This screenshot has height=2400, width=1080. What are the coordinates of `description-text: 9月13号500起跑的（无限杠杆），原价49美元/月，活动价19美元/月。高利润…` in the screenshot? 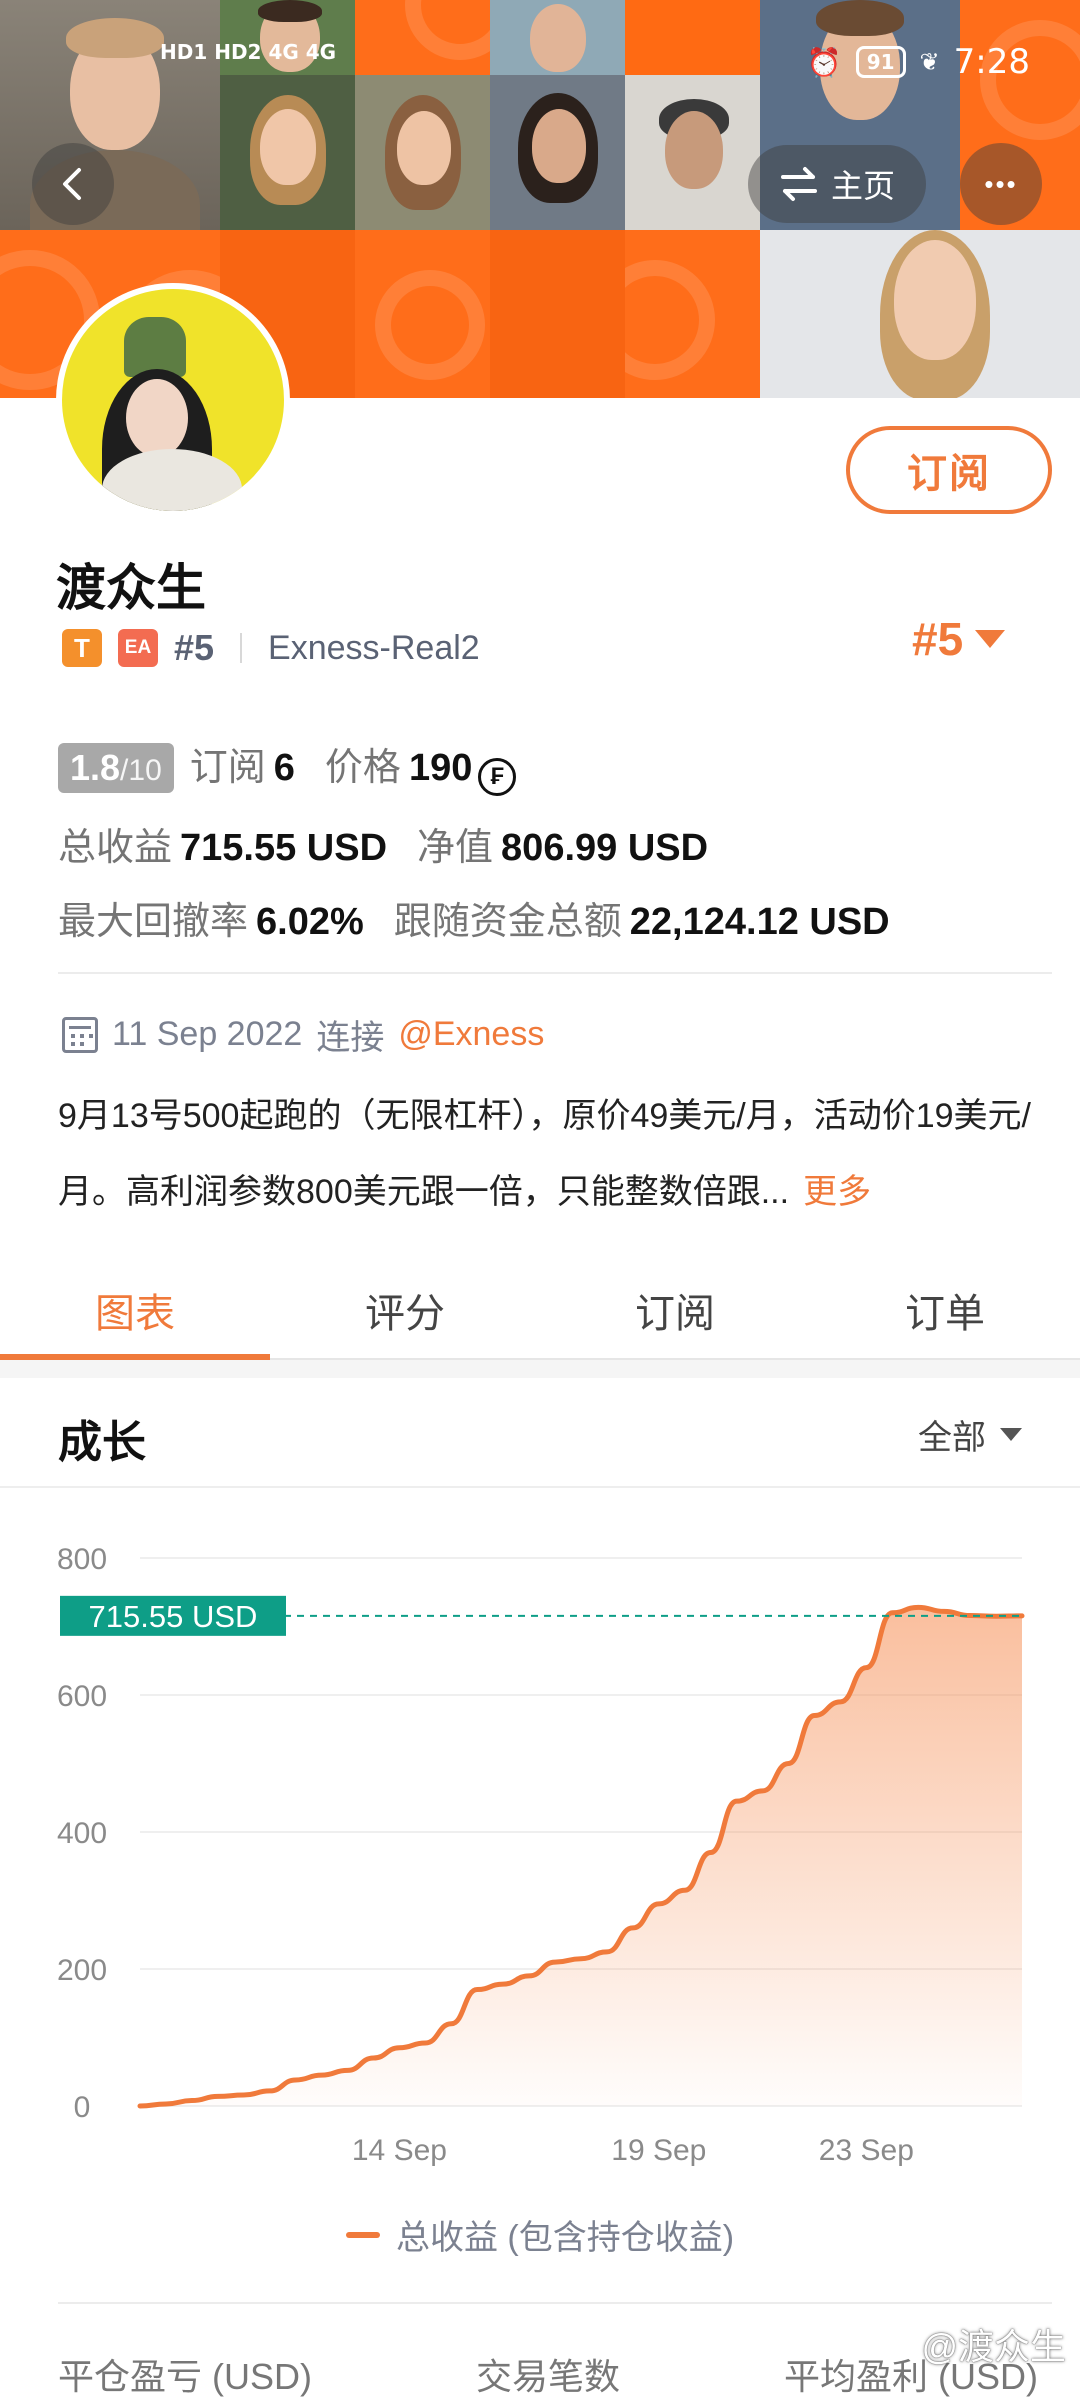 It's located at (544, 1154).